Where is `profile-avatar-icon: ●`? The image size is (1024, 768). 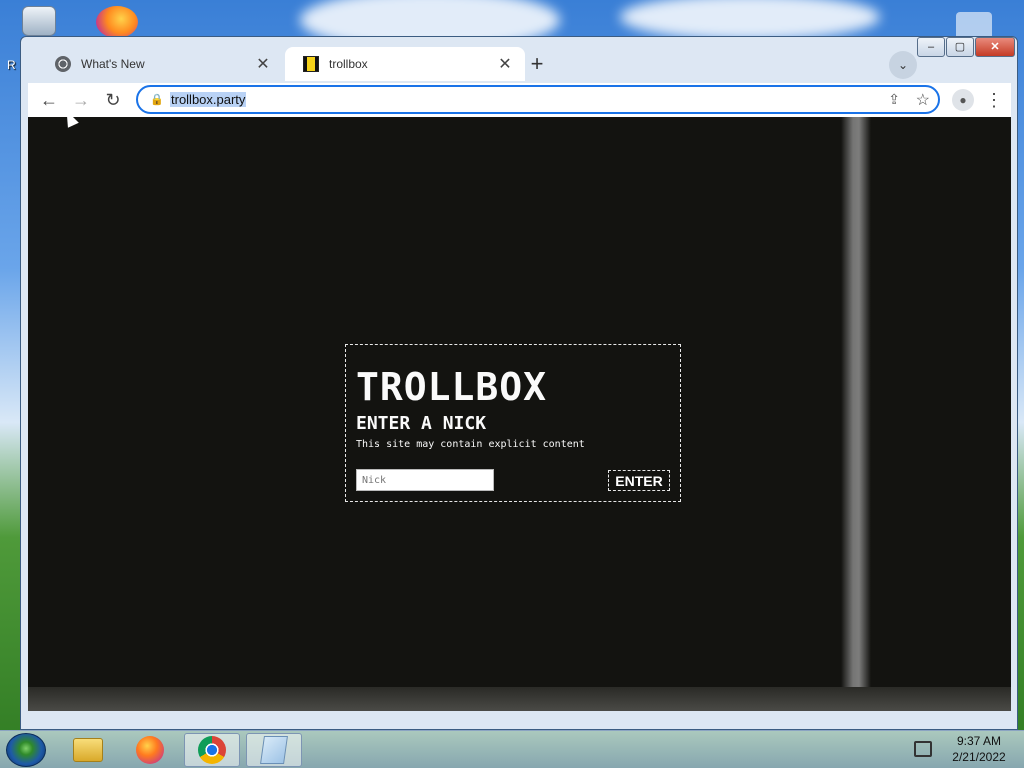 profile-avatar-icon: ● is located at coordinates (963, 100).